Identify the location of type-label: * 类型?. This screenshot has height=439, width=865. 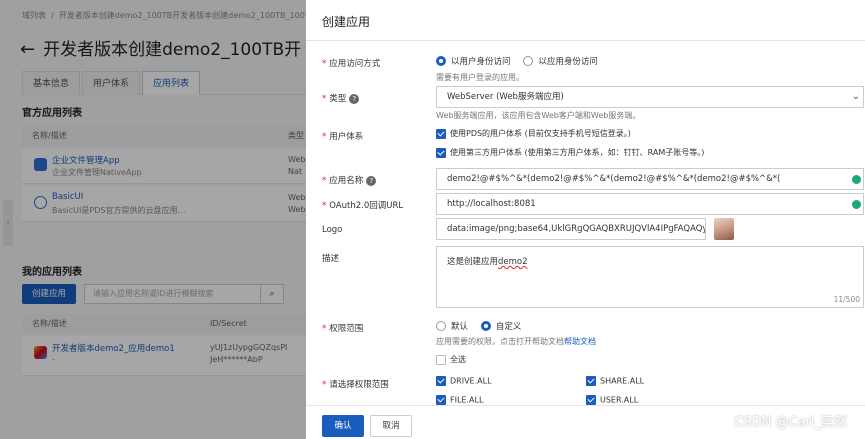
(341, 98).